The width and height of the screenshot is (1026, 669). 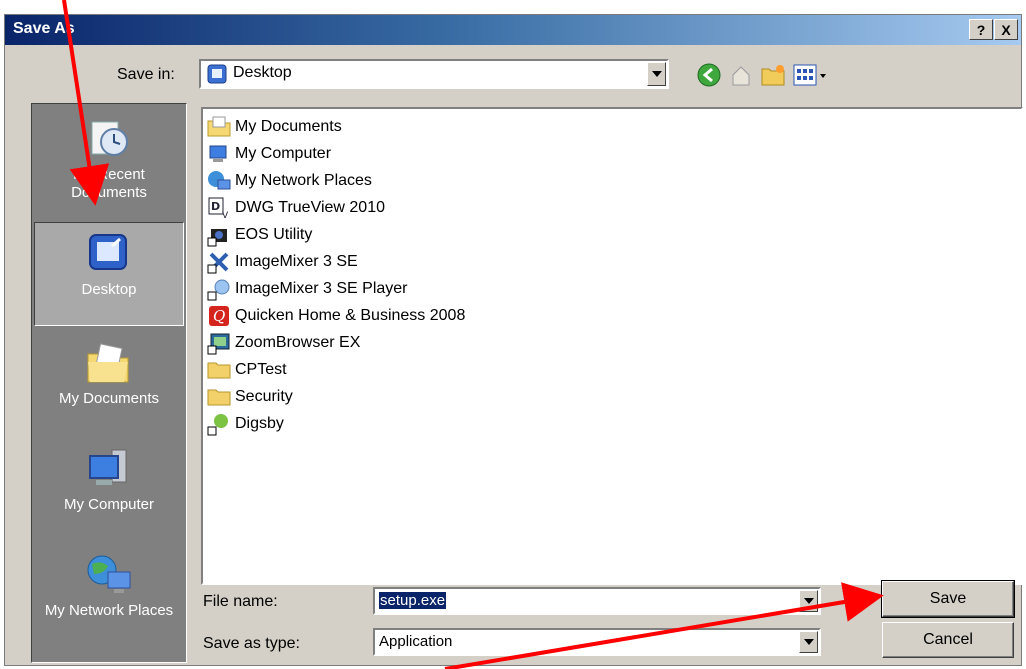 I want to click on list-item: My Network Places, so click(x=289, y=181).